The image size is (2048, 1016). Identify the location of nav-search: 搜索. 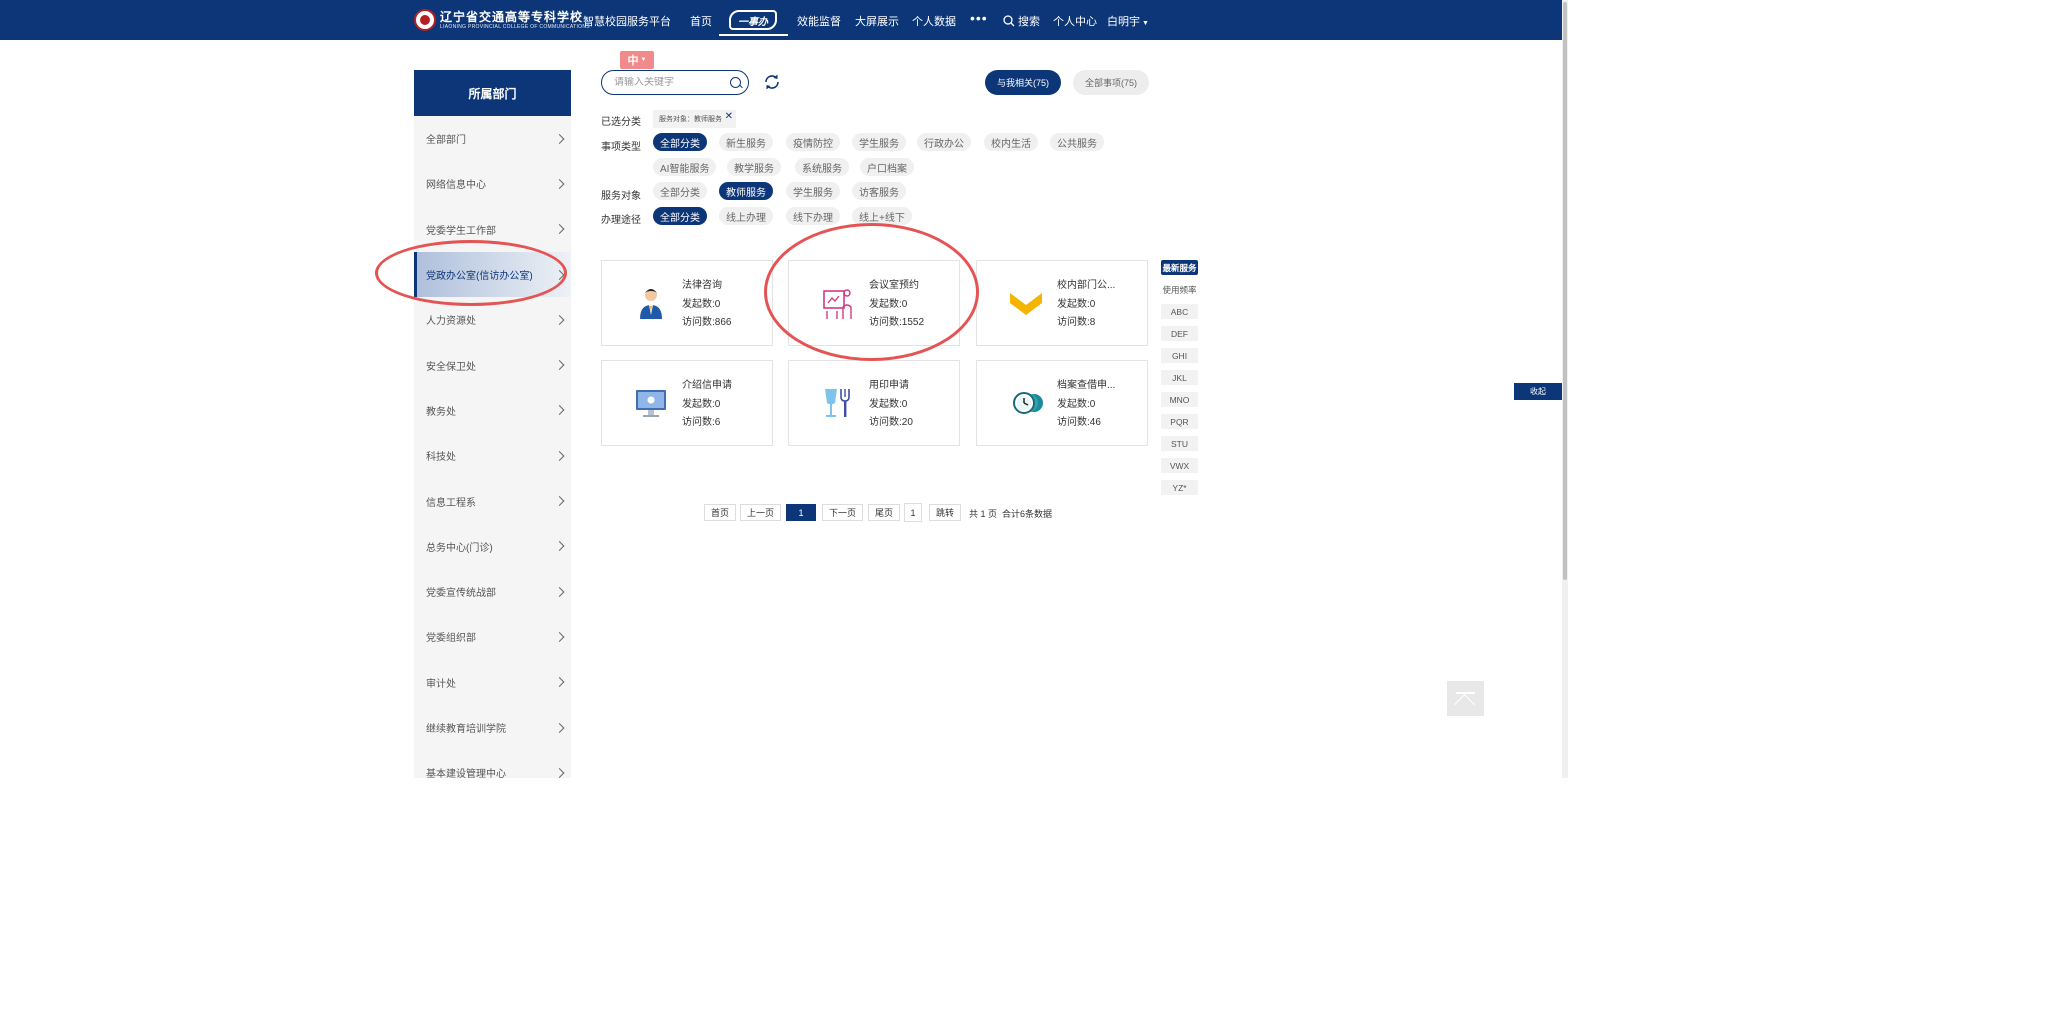
(1021, 21).